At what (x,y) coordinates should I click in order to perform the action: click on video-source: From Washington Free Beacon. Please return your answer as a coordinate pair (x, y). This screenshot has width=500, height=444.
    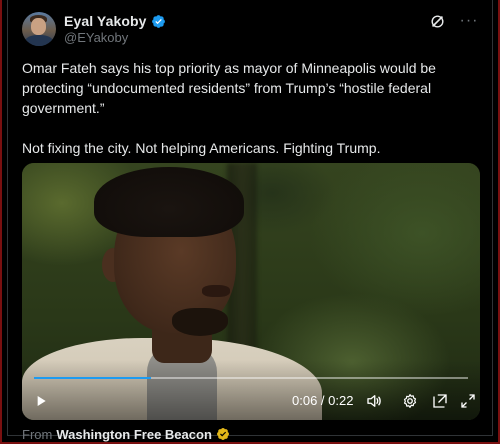
    Looking at the image, I should click on (126, 434).